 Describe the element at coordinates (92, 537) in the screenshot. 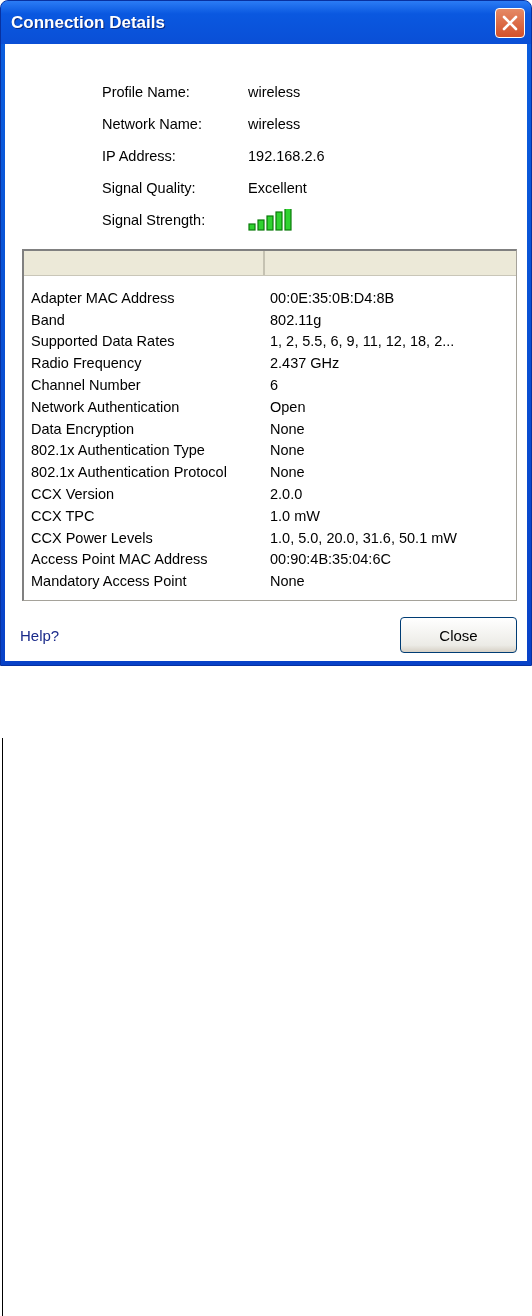

I see `table-cell-text: CCX Power Levels` at that location.